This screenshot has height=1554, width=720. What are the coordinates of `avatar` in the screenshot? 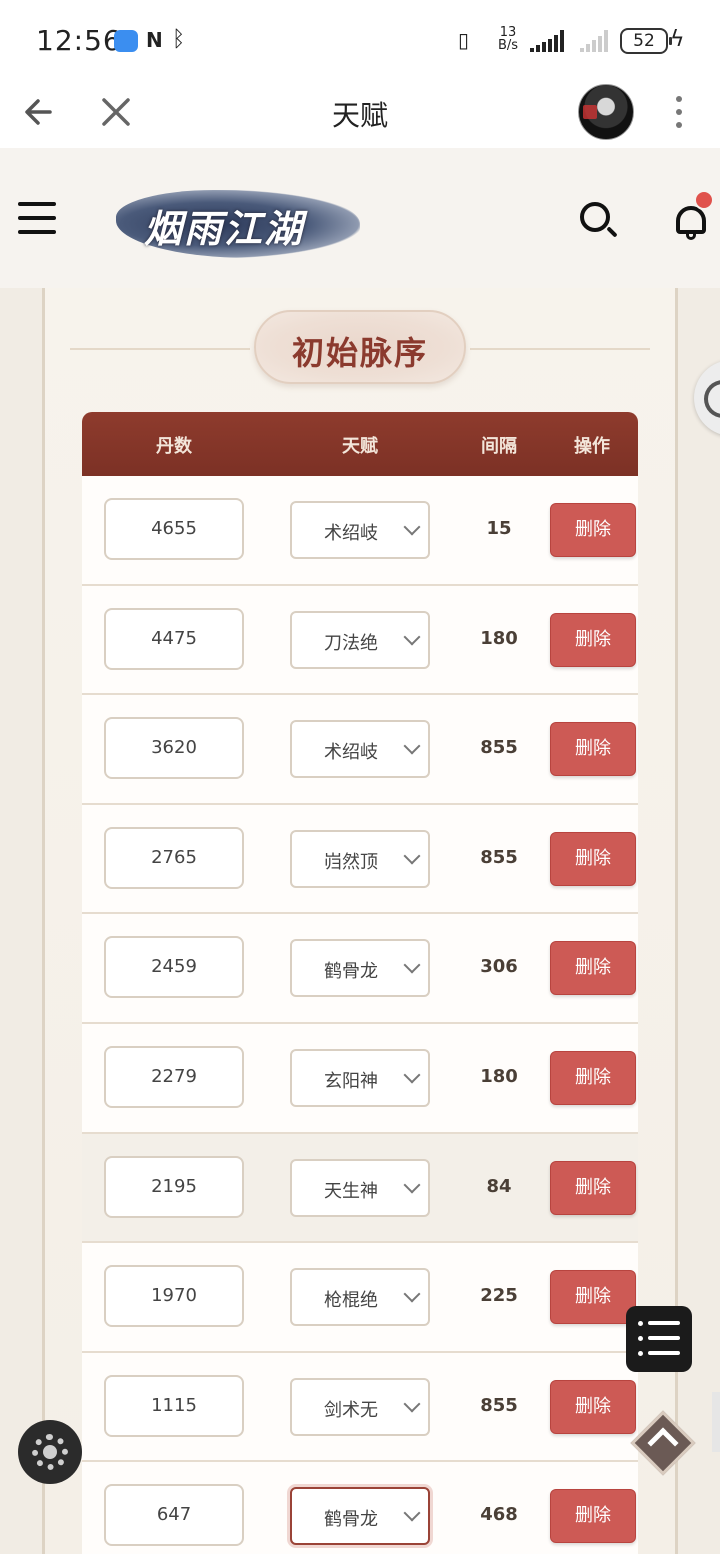 It's located at (606, 112).